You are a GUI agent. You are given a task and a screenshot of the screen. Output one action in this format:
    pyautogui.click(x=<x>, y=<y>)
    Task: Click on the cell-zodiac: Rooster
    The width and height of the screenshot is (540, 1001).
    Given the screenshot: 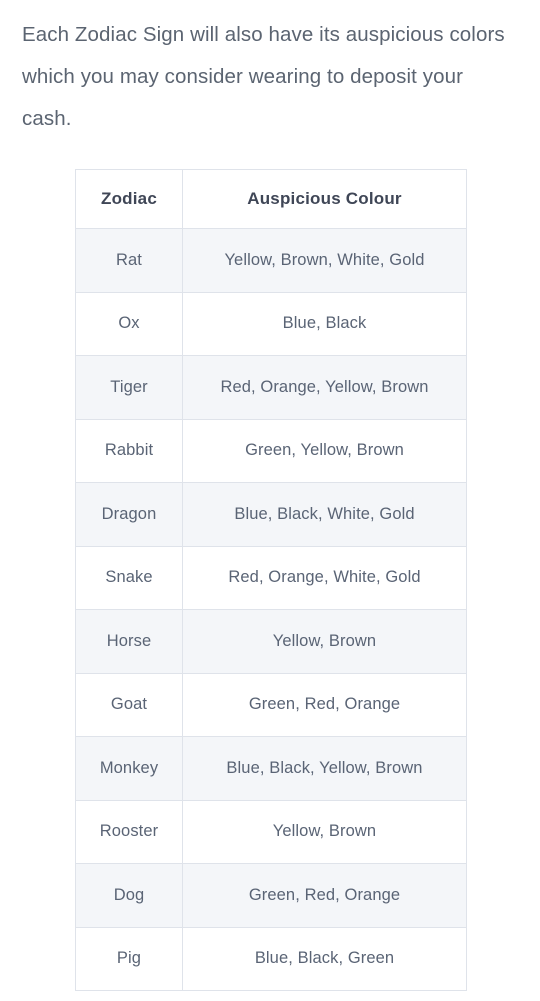 What is the action you would take?
    pyautogui.click(x=129, y=831)
    